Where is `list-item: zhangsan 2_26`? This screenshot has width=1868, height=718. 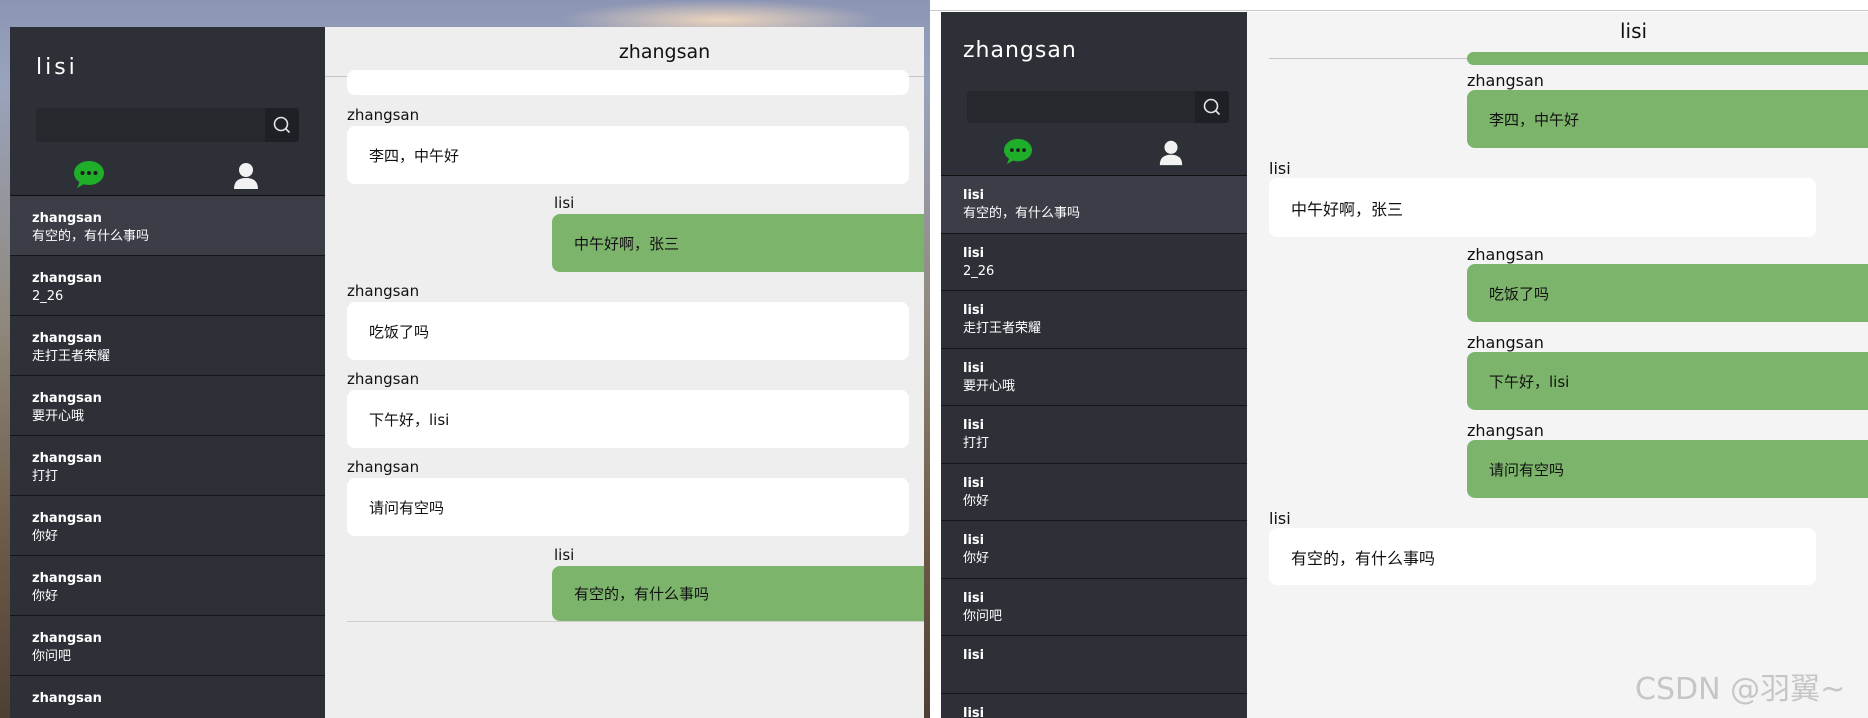 list-item: zhangsan 2_26 is located at coordinates (167, 286).